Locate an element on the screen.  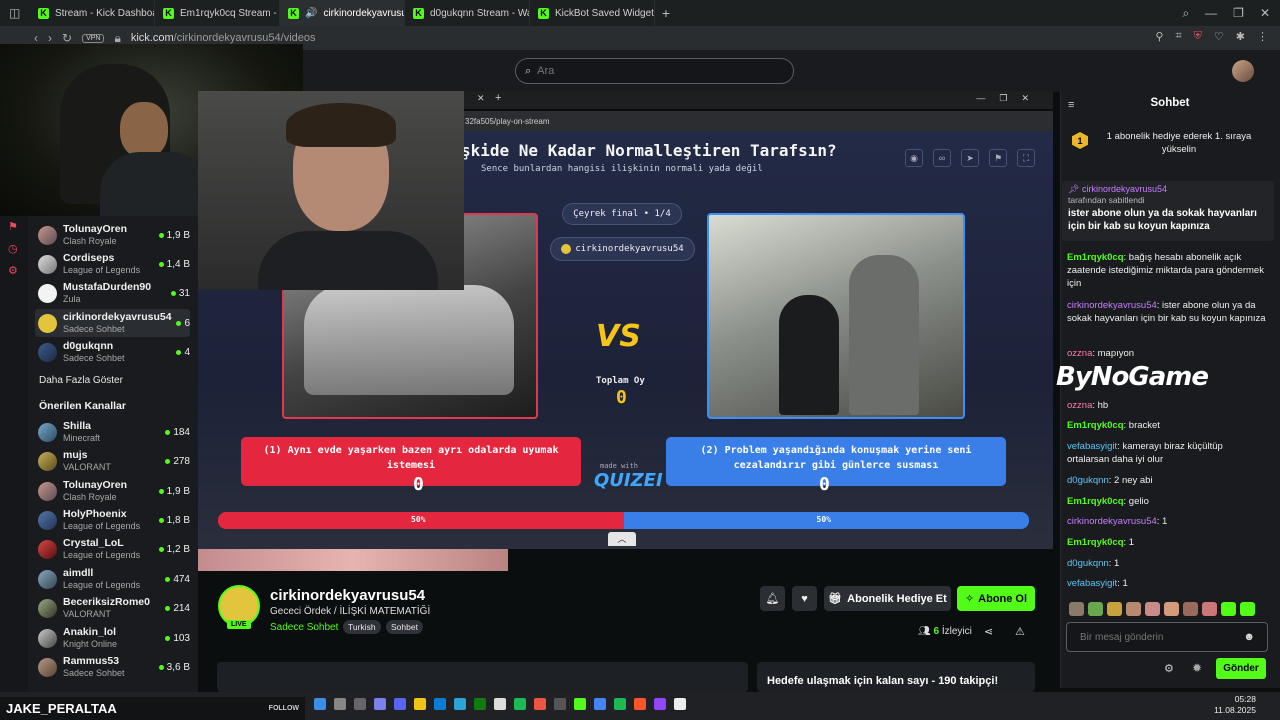
sidebar-item-anakin-lol: Anakin_lol Knight Online 103 is located at coordinates (114, 638).